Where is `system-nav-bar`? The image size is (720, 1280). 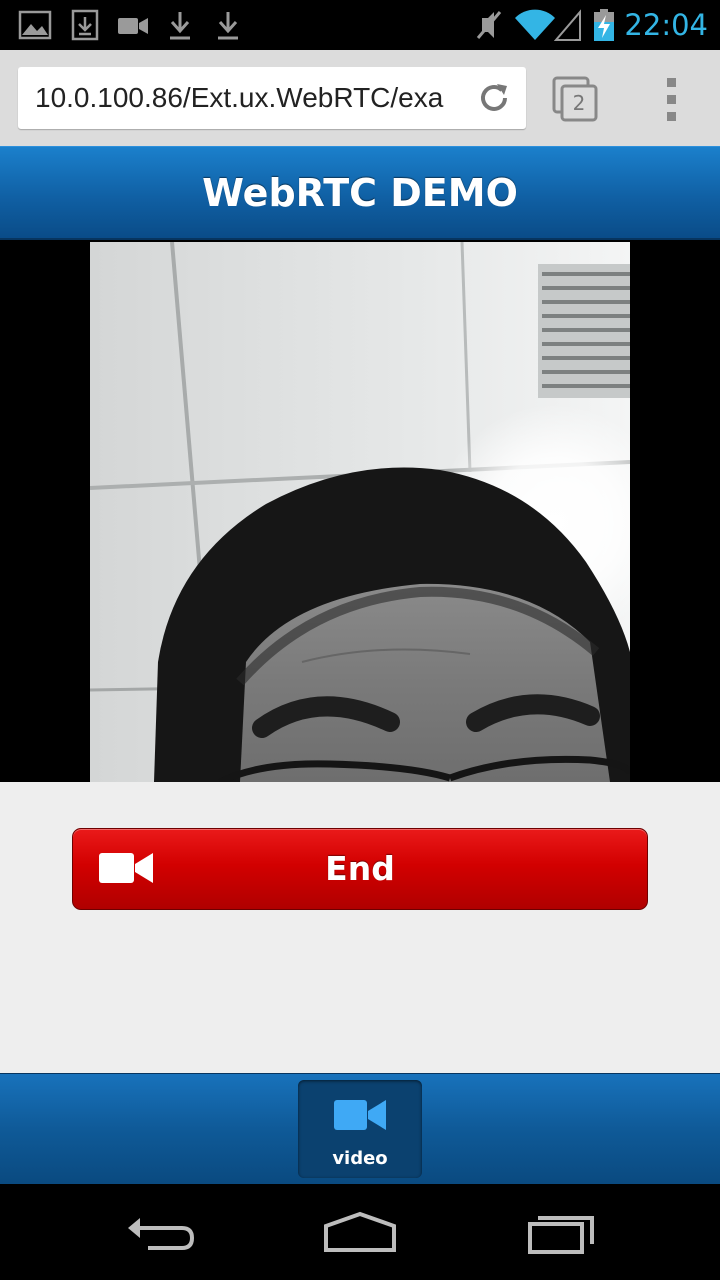 system-nav-bar is located at coordinates (360, 1232).